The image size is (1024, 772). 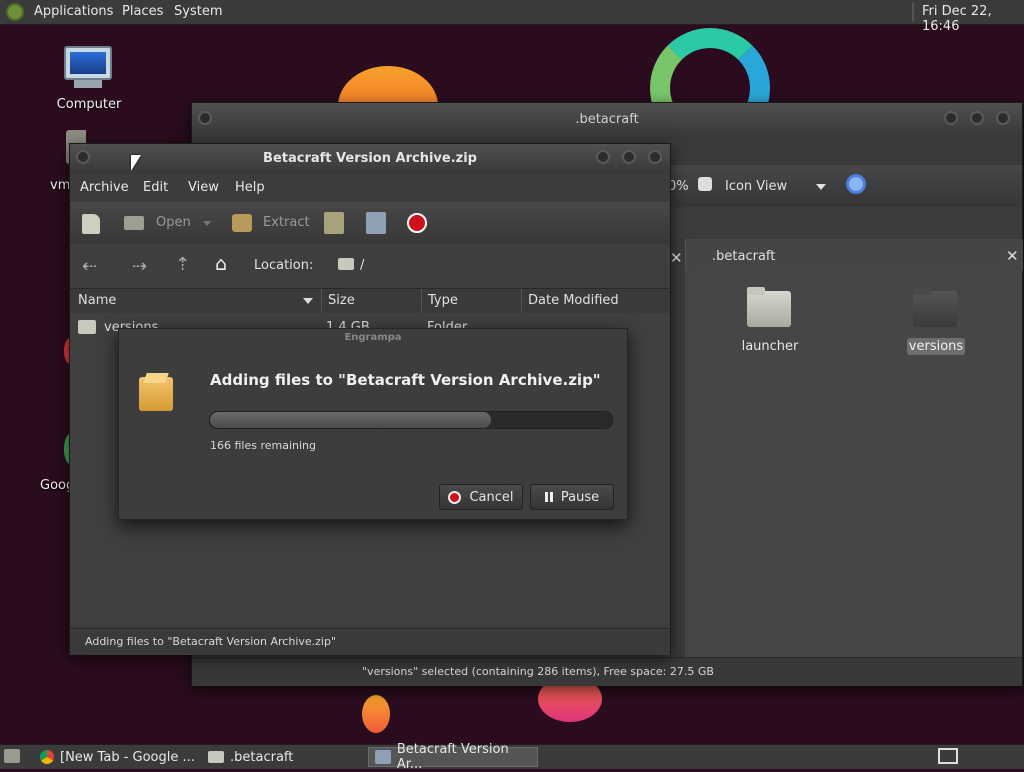 I want to click on tab-betacraft: .betacraft ✕, so click(x=854, y=255).